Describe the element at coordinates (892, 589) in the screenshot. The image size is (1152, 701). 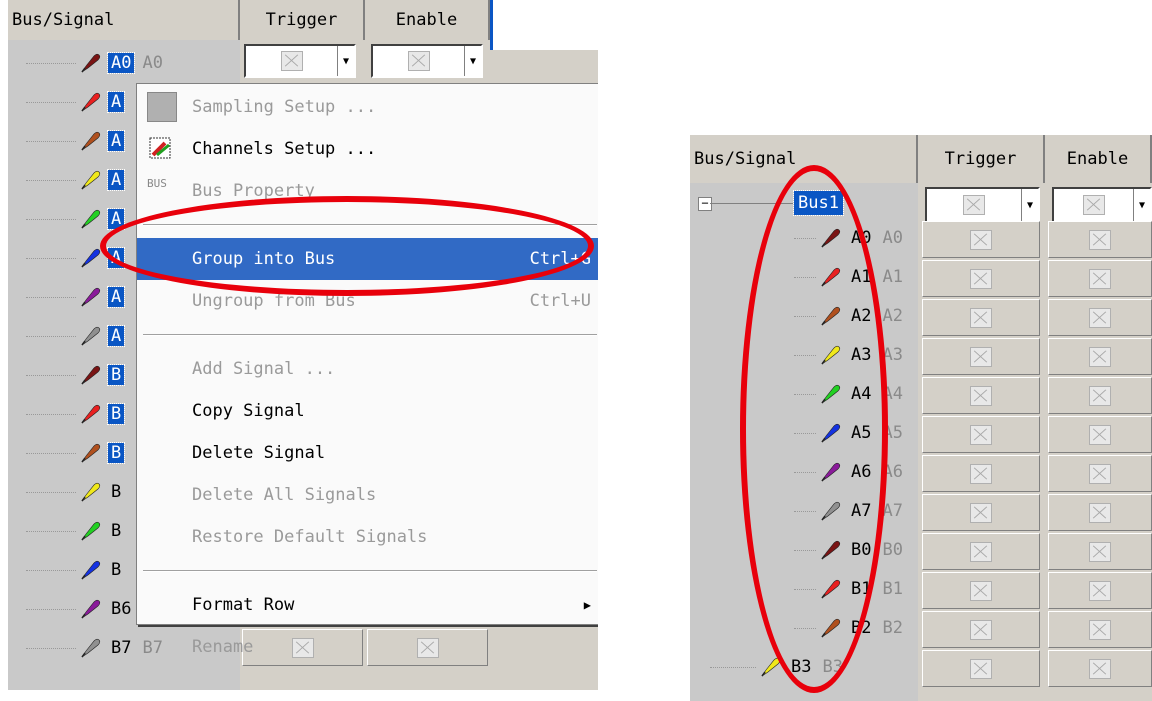
I see `signal-alias: B1` at that location.